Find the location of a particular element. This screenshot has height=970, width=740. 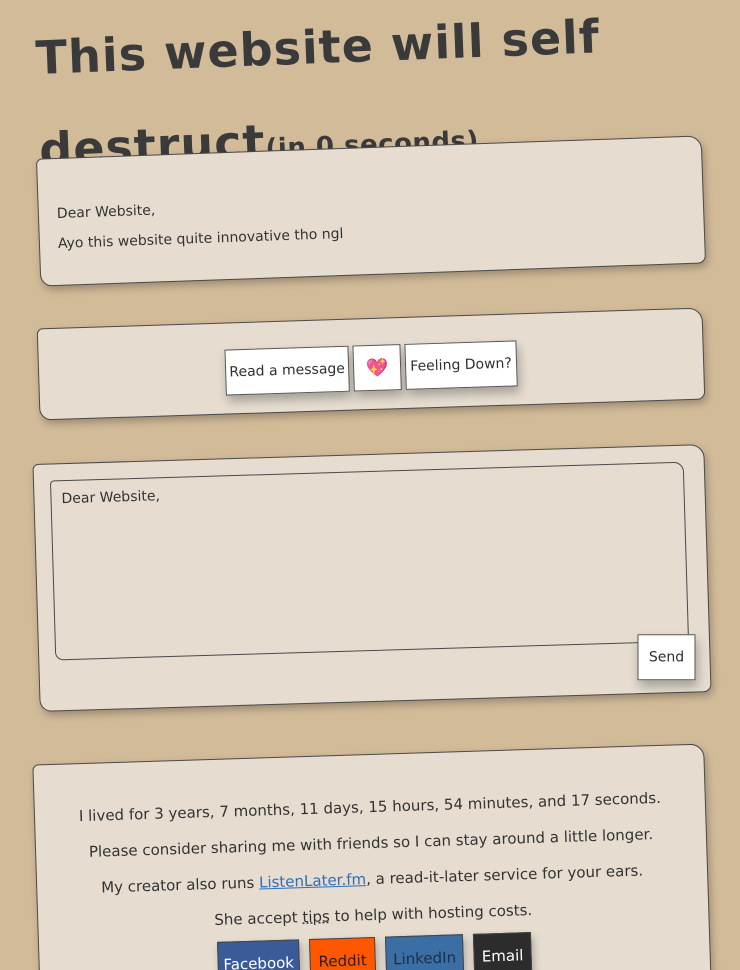

share-linkedin-button: LinkedIn is located at coordinates (424, 952).